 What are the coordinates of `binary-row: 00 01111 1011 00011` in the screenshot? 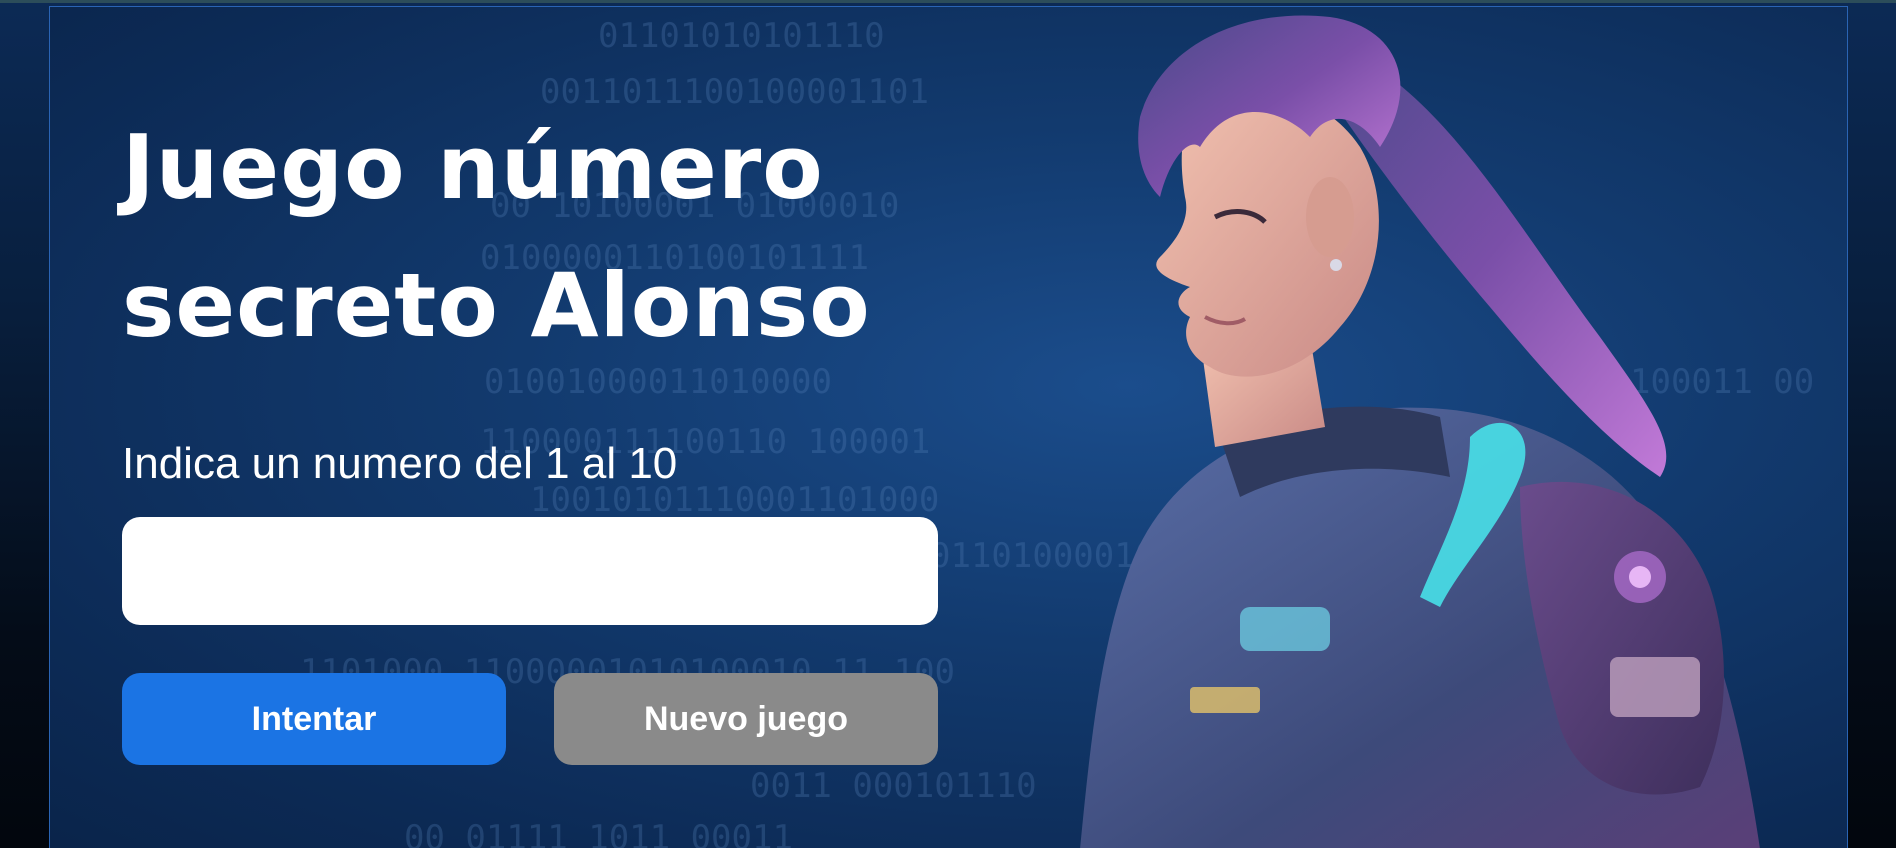 It's located at (598, 833).